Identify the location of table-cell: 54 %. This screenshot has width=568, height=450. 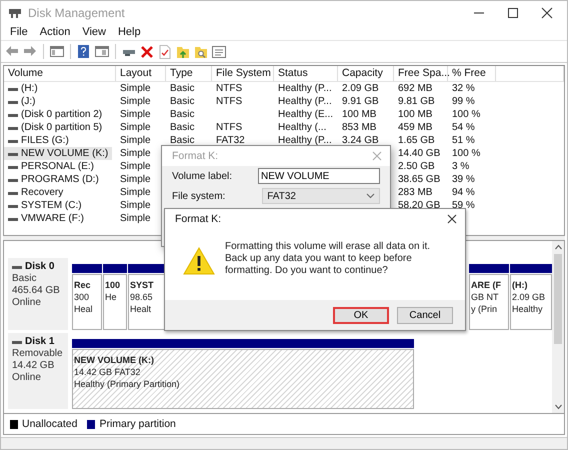
(463, 127).